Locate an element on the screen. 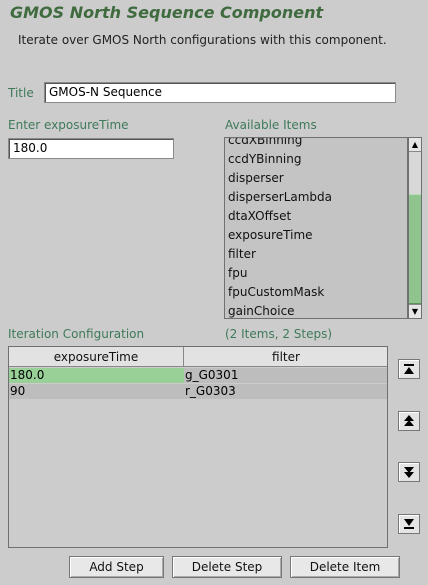 The image size is (428, 585). list-item: disperserLambda is located at coordinates (280, 197).